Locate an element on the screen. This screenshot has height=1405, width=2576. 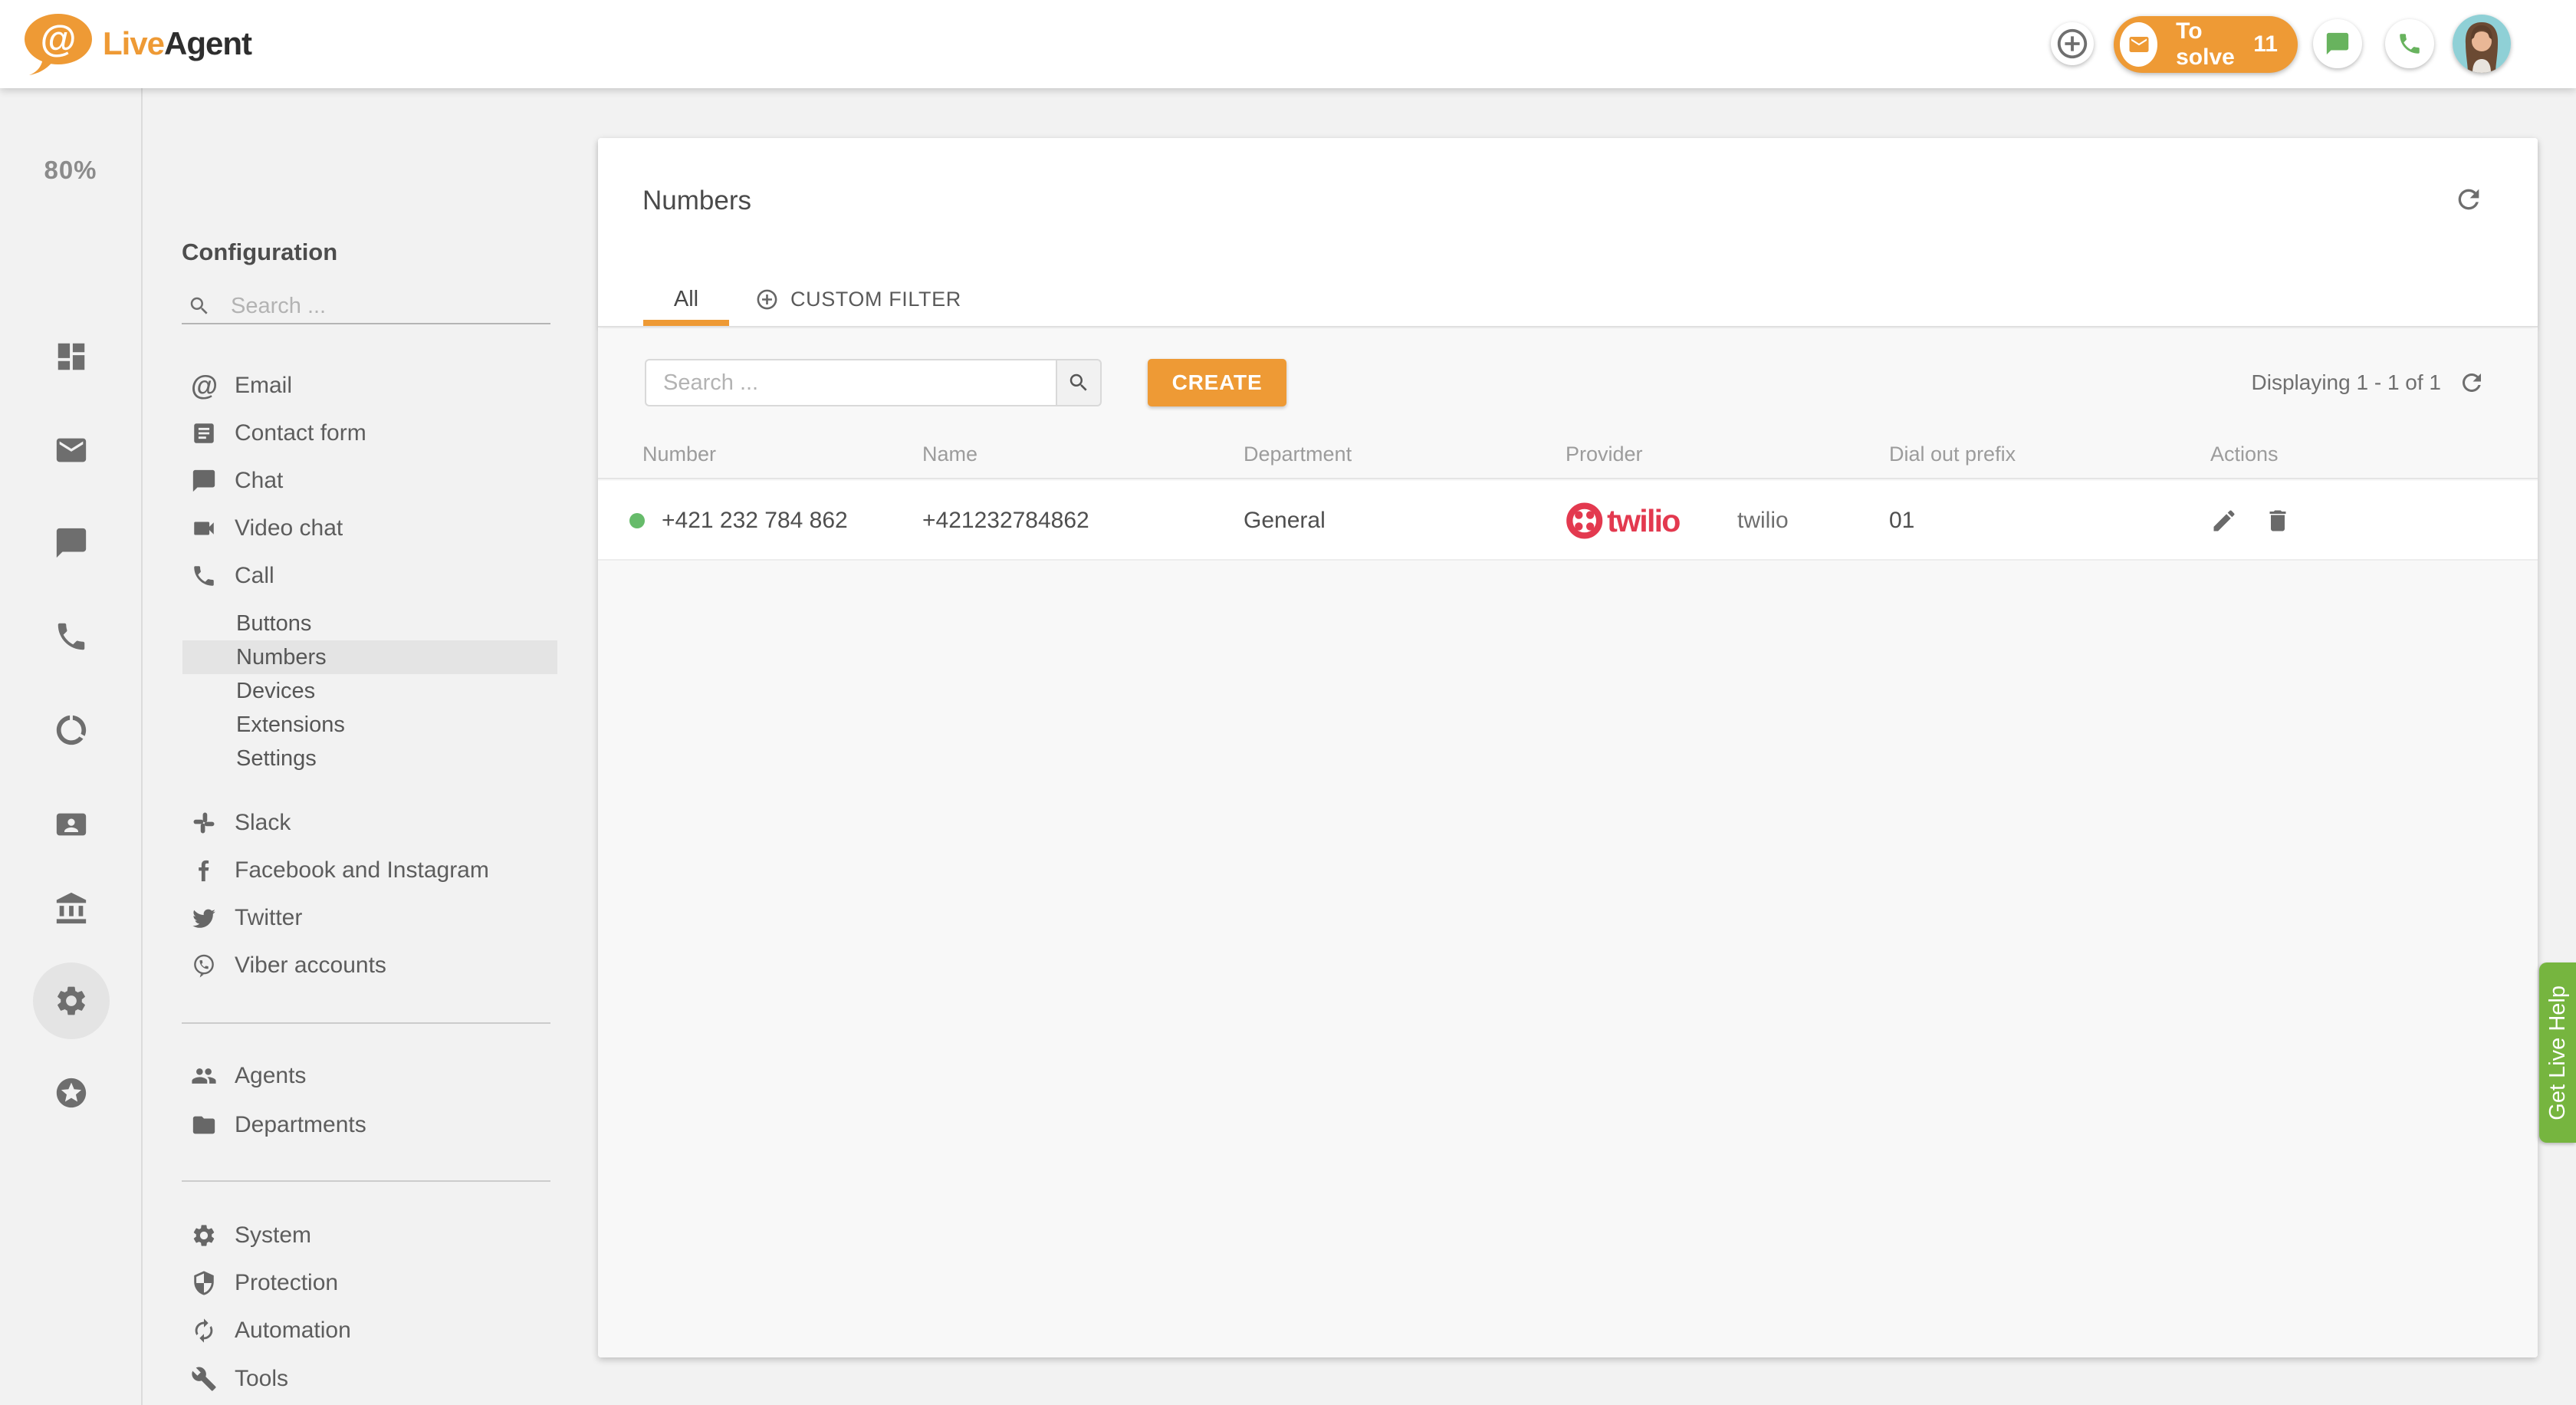
video-camera-icon is located at coordinates (204, 529).